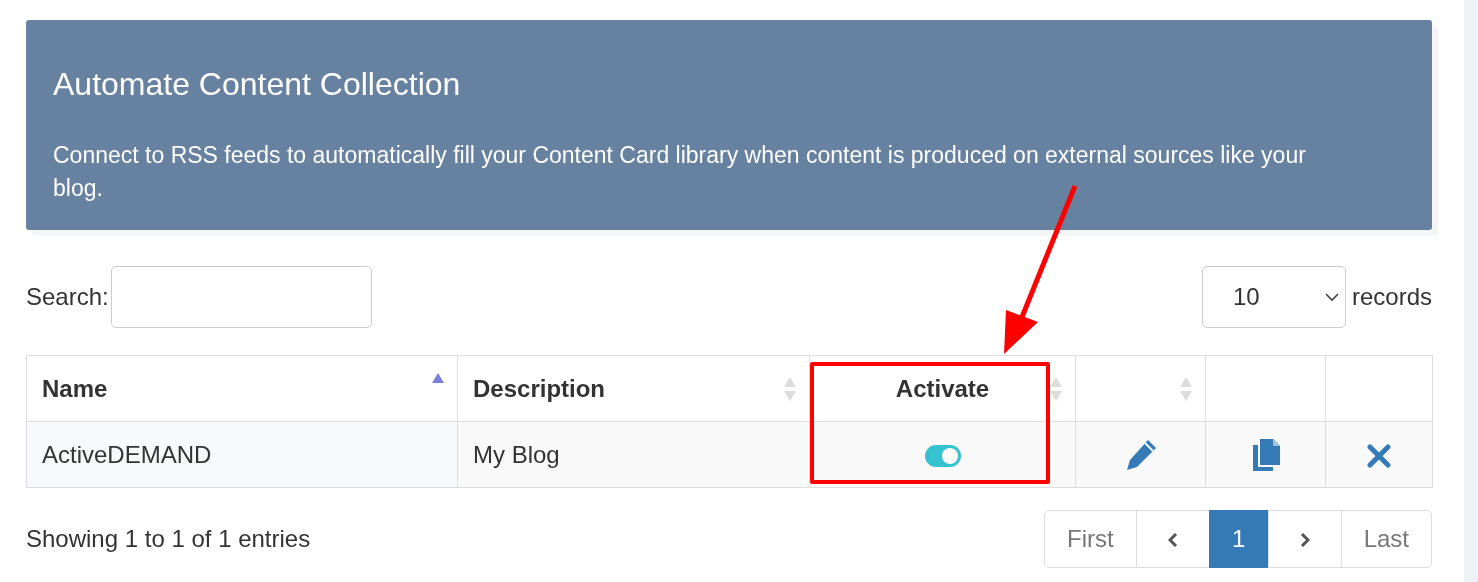  Describe the element at coordinates (1273, 297) in the screenshot. I see `page-length-select: 10` at that location.